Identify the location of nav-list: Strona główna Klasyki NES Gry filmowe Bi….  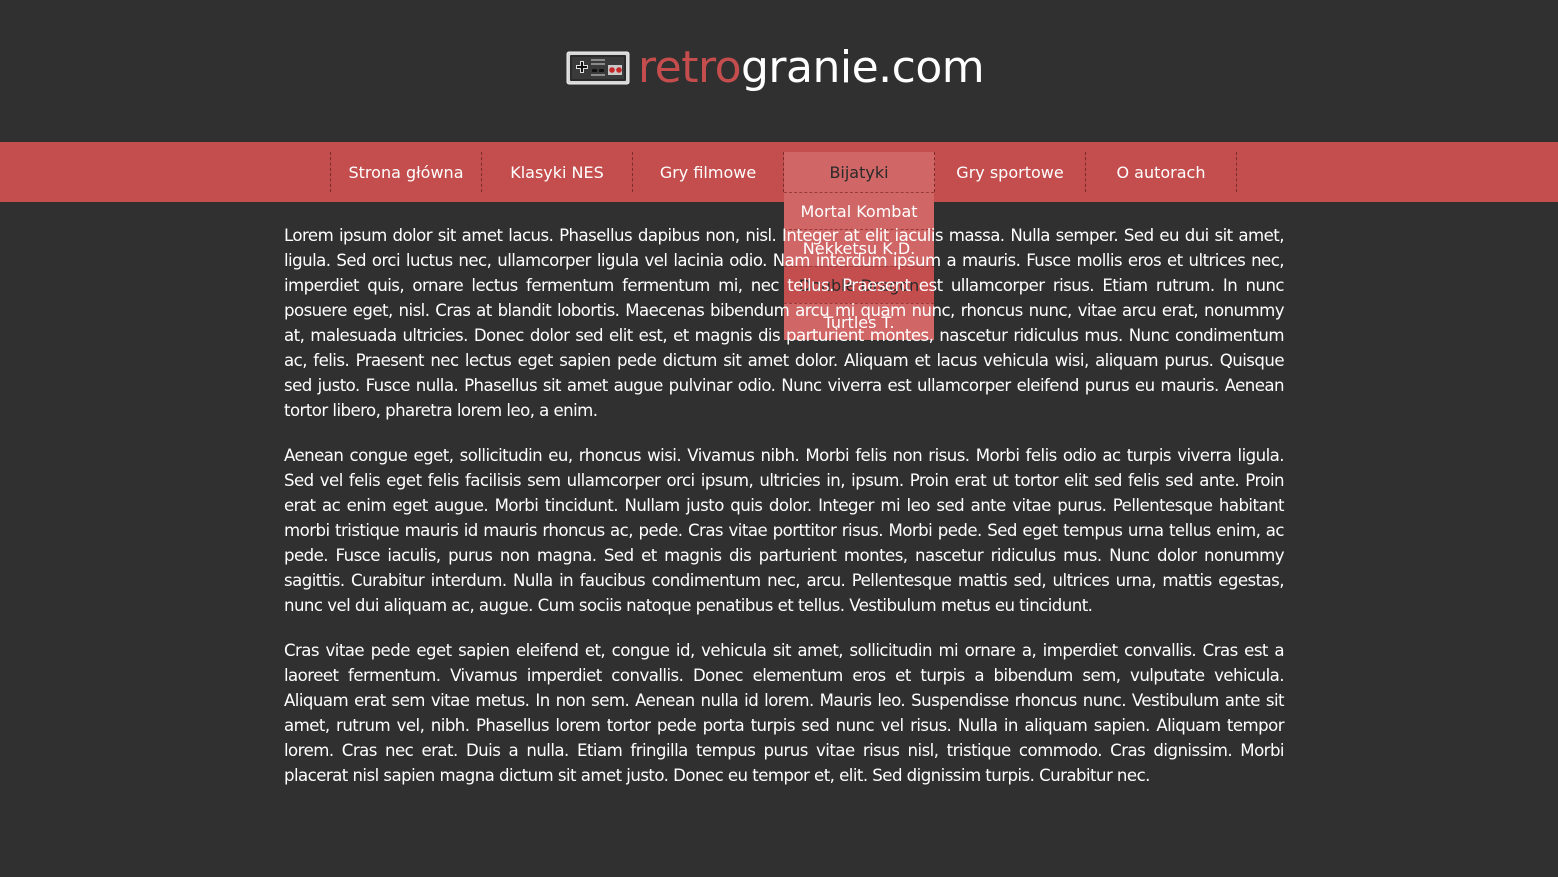
(783, 246).